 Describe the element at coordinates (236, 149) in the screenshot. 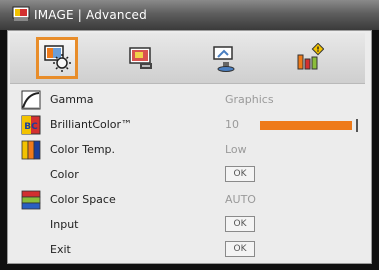

I see `color-temp-value: Low` at that location.